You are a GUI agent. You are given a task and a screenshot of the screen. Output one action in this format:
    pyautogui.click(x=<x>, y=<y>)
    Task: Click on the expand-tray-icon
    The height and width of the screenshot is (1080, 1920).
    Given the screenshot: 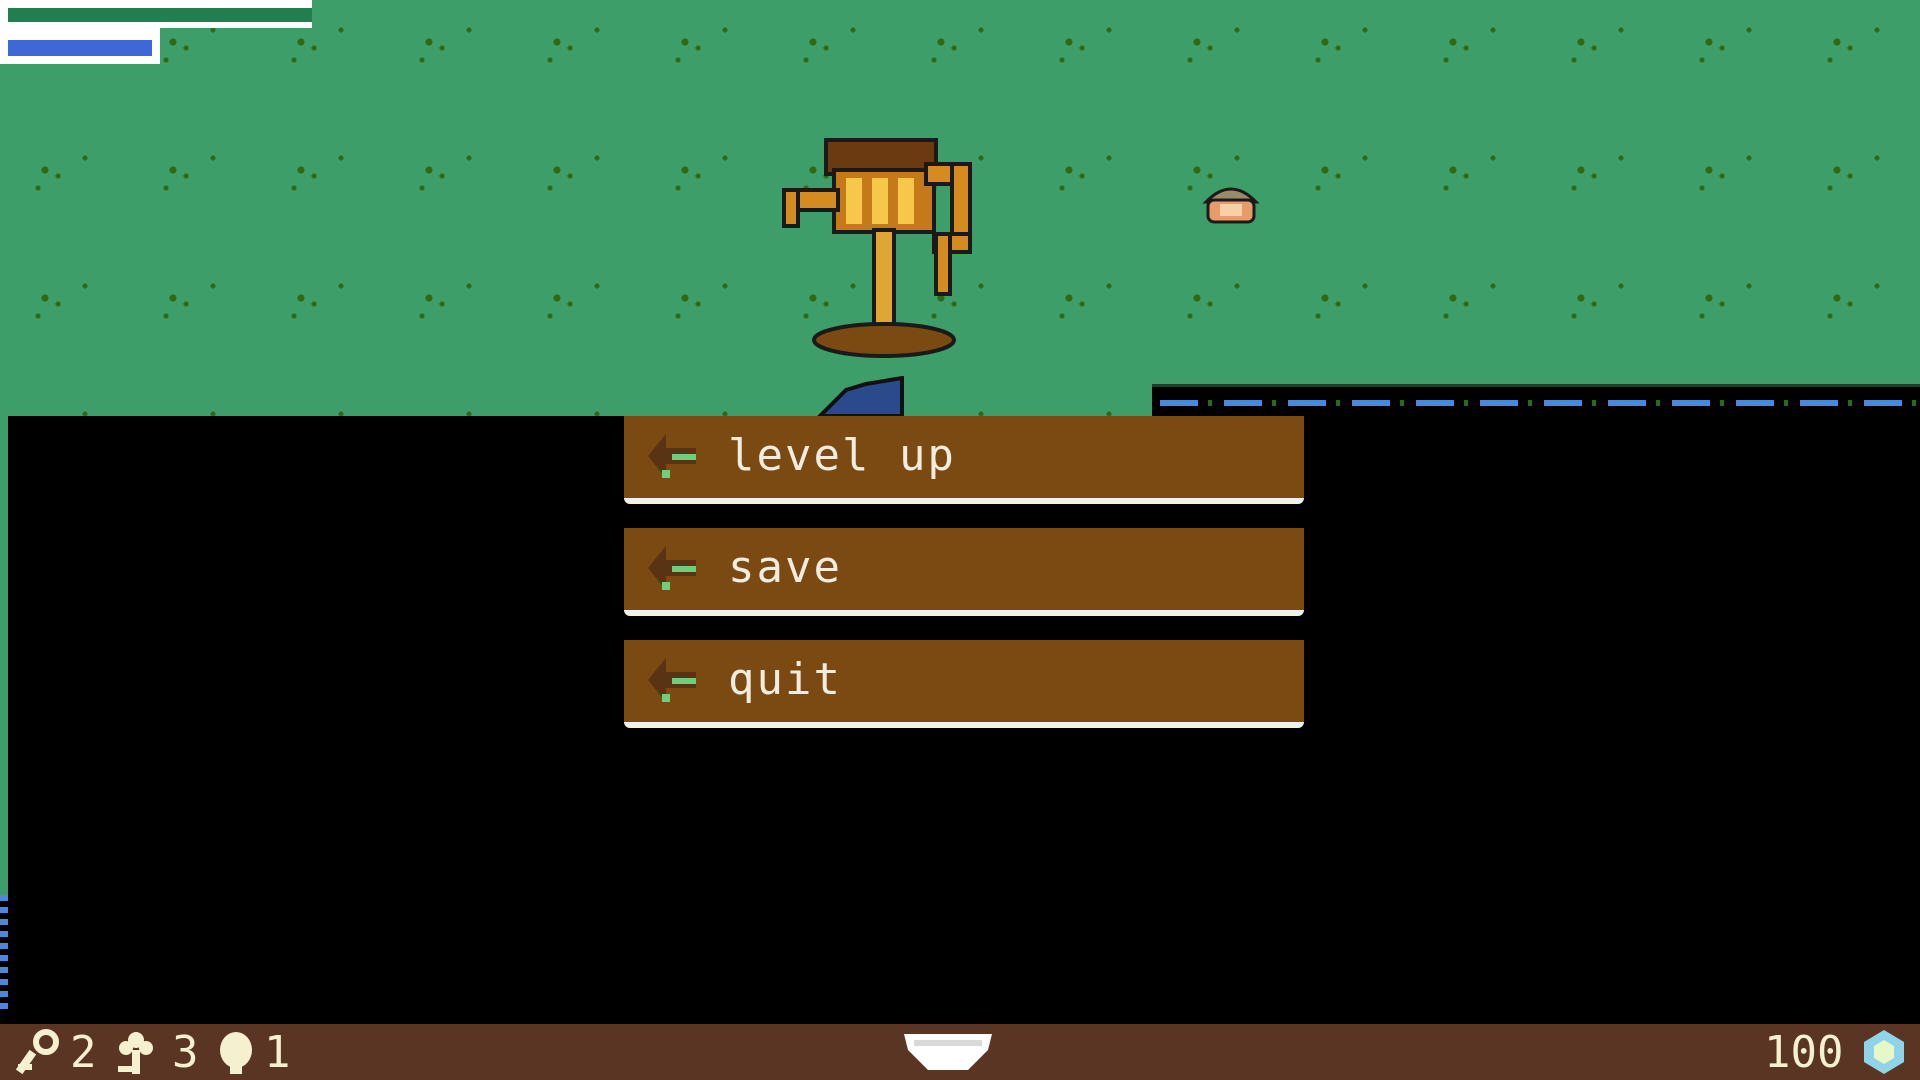 What is the action you would take?
    pyautogui.click(x=948, y=1051)
    